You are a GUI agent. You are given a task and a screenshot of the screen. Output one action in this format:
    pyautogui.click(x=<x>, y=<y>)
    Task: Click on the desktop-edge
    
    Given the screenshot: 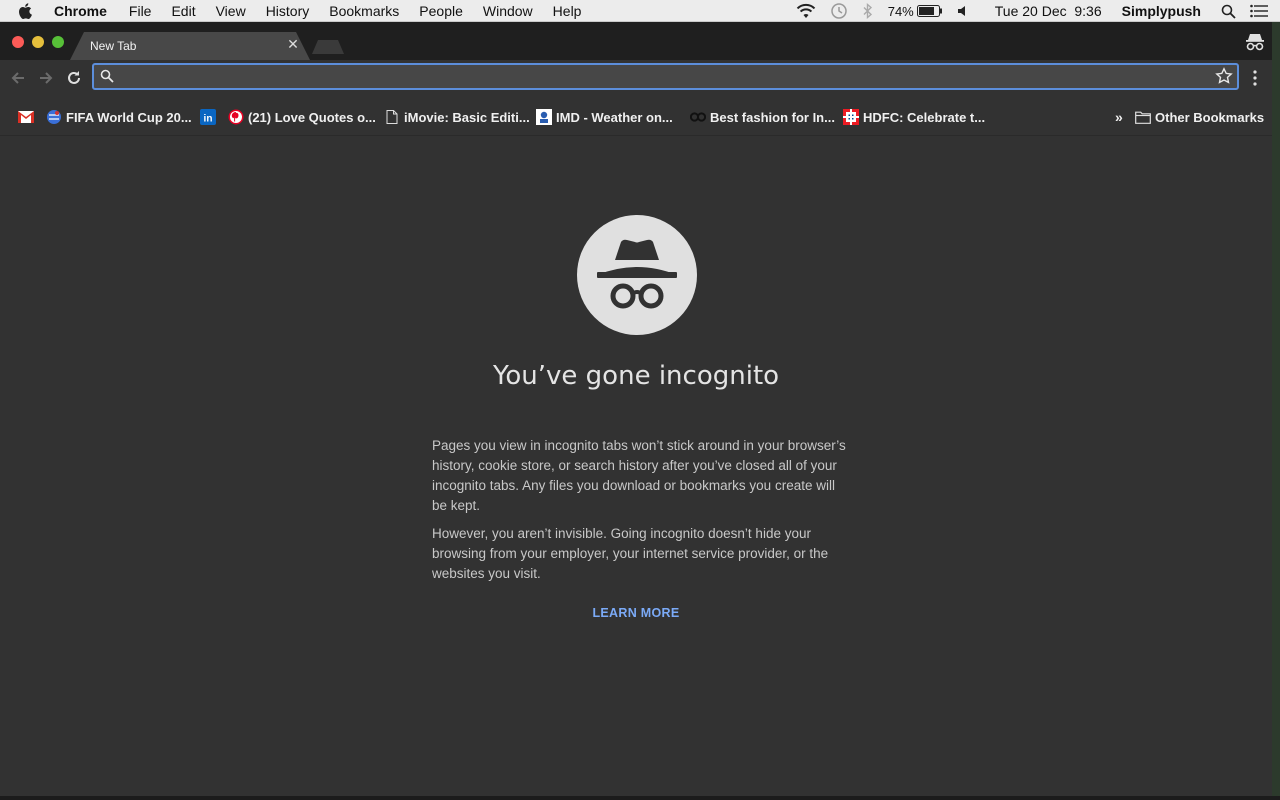 What is the action you would take?
    pyautogui.click(x=1276, y=411)
    